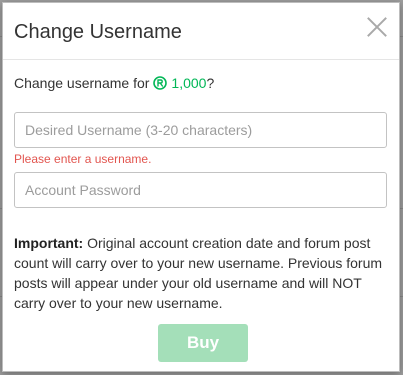  I want to click on username-input, so click(200, 130).